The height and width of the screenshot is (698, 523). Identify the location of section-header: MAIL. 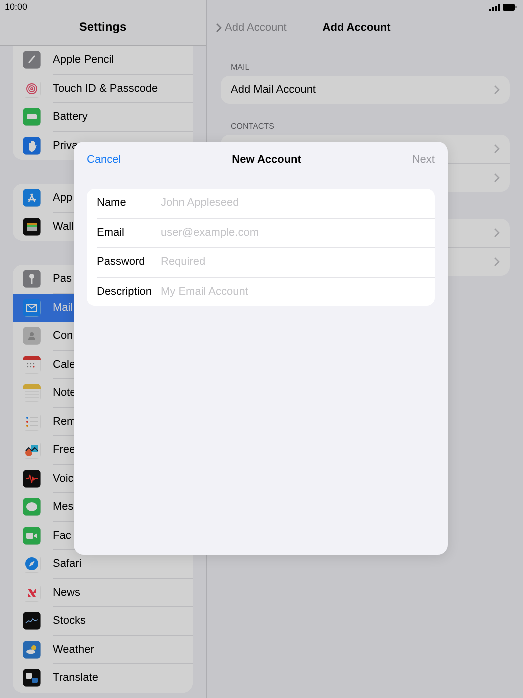
(241, 67).